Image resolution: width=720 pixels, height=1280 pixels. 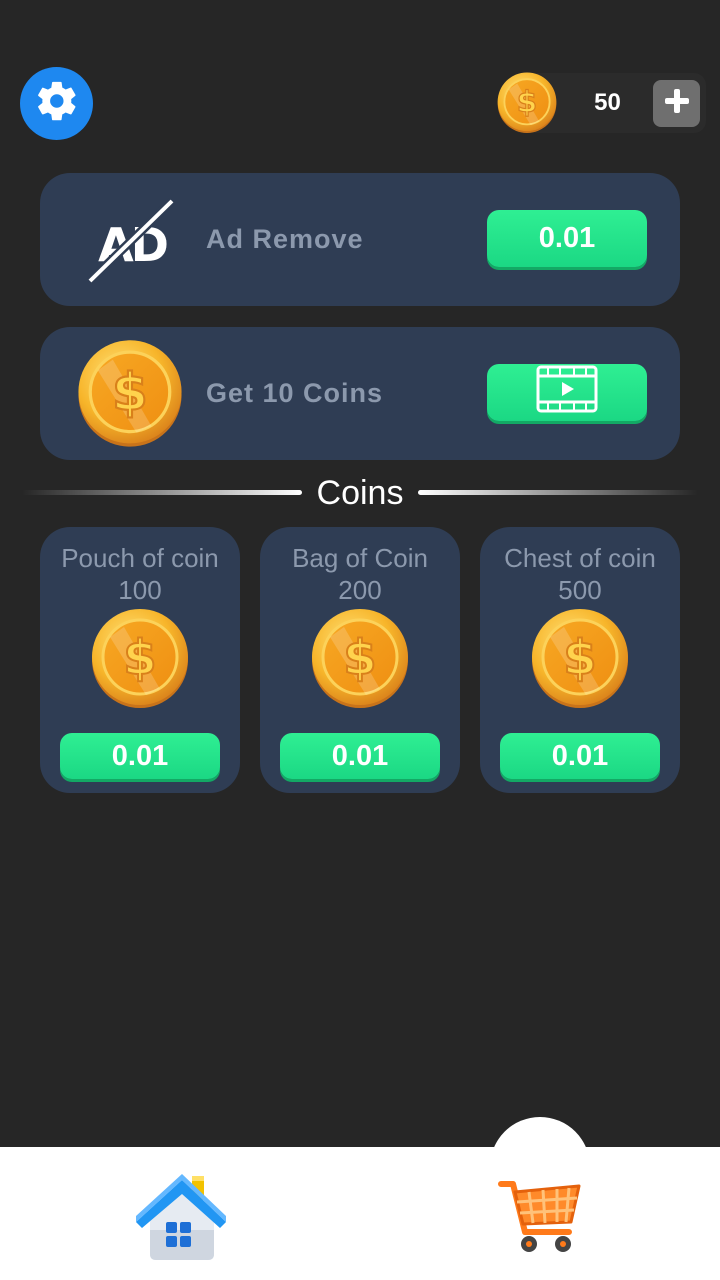 What do you see at coordinates (580, 558) in the screenshot?
I see `product-name: Chest of coin` at bounding box center [580, 558].